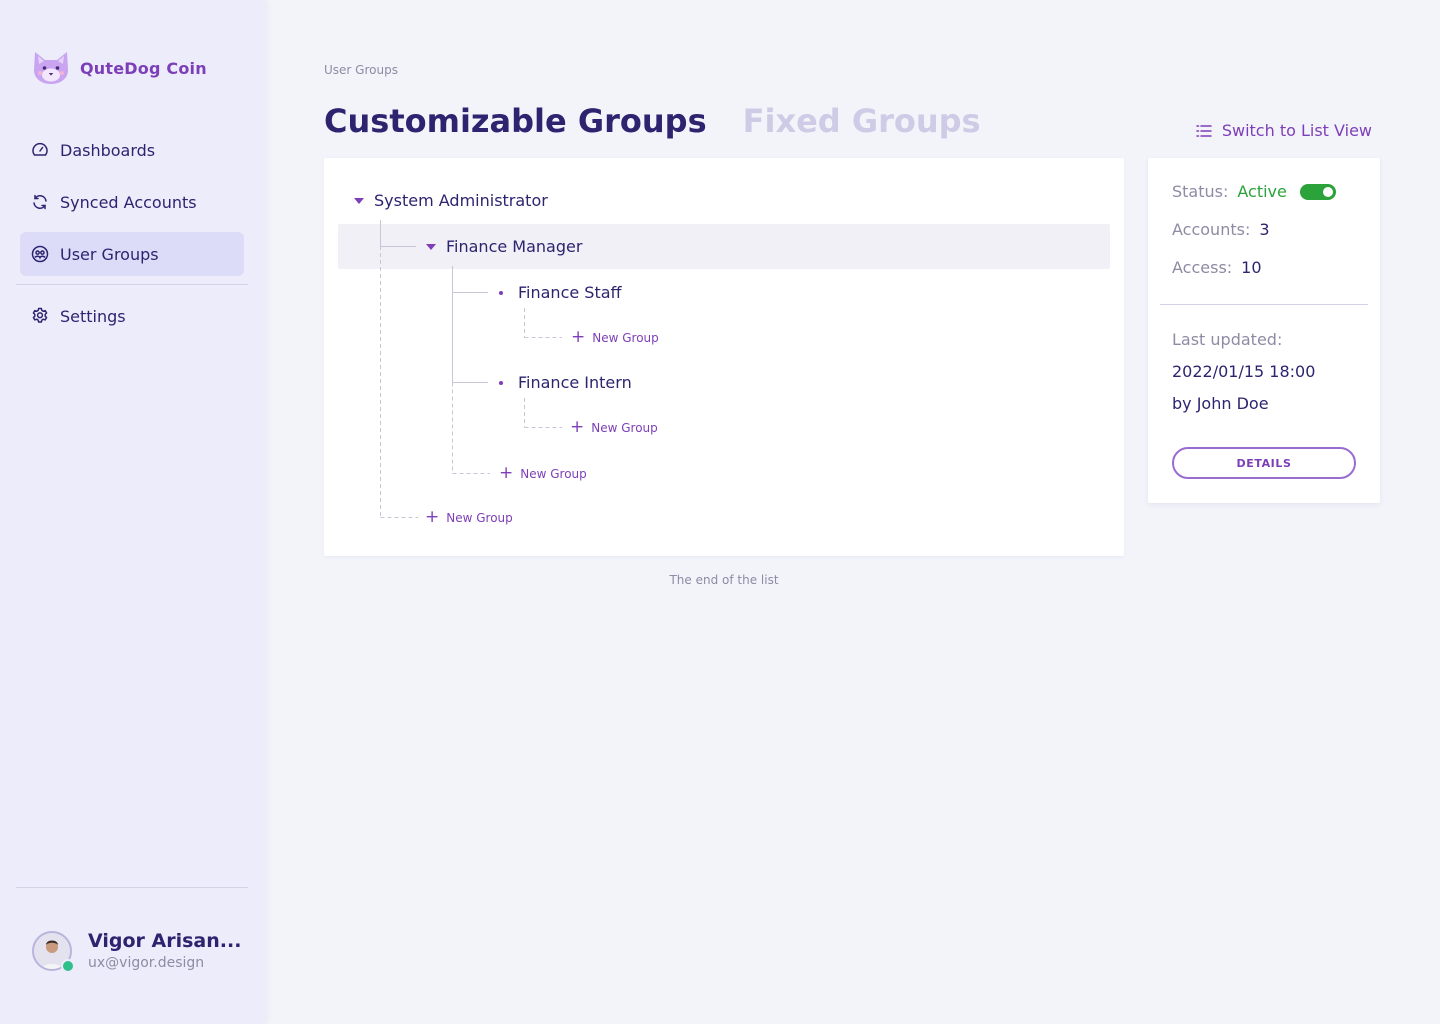 Image resolution: width=1440 pixels, height=1024 pixels. Describe the element at coordinates (1204, 130) in the screenshot. I see `list-icon` at that location.